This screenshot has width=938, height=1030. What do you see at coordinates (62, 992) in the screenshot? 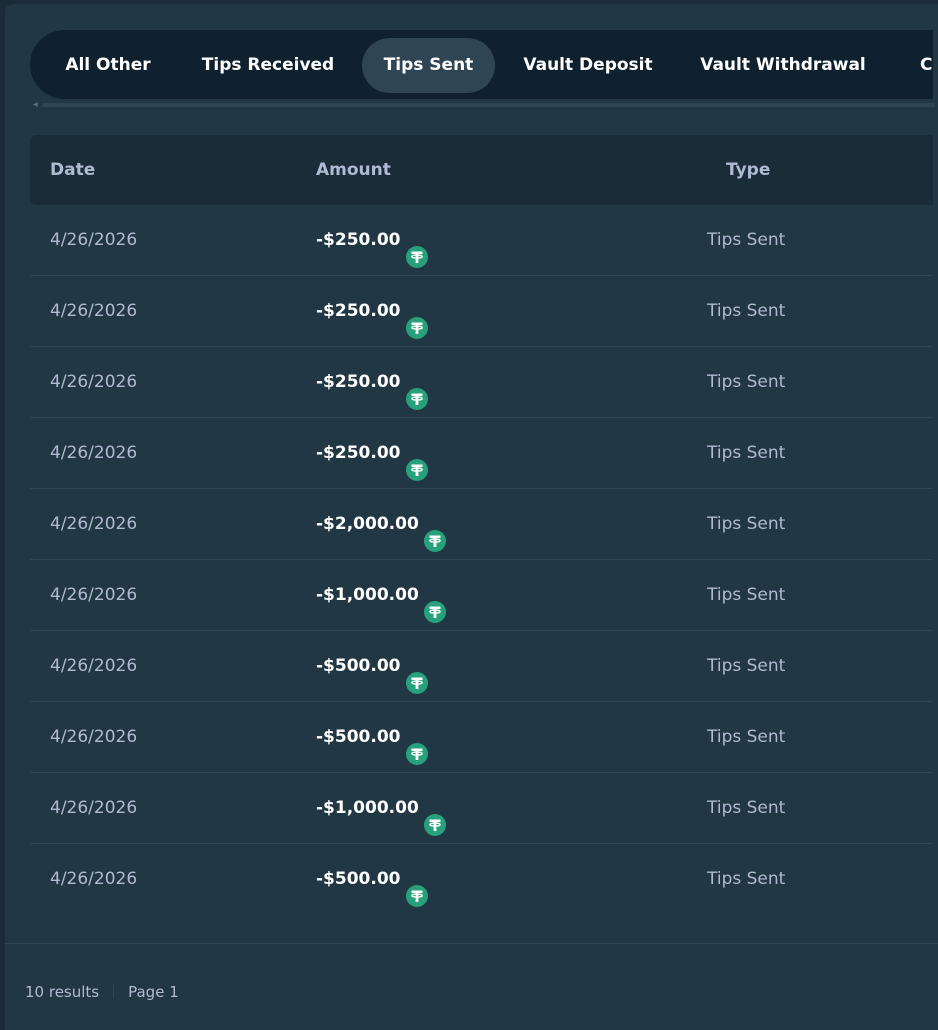
I see `results-count: 10 results` at bounding box center [62, 992].